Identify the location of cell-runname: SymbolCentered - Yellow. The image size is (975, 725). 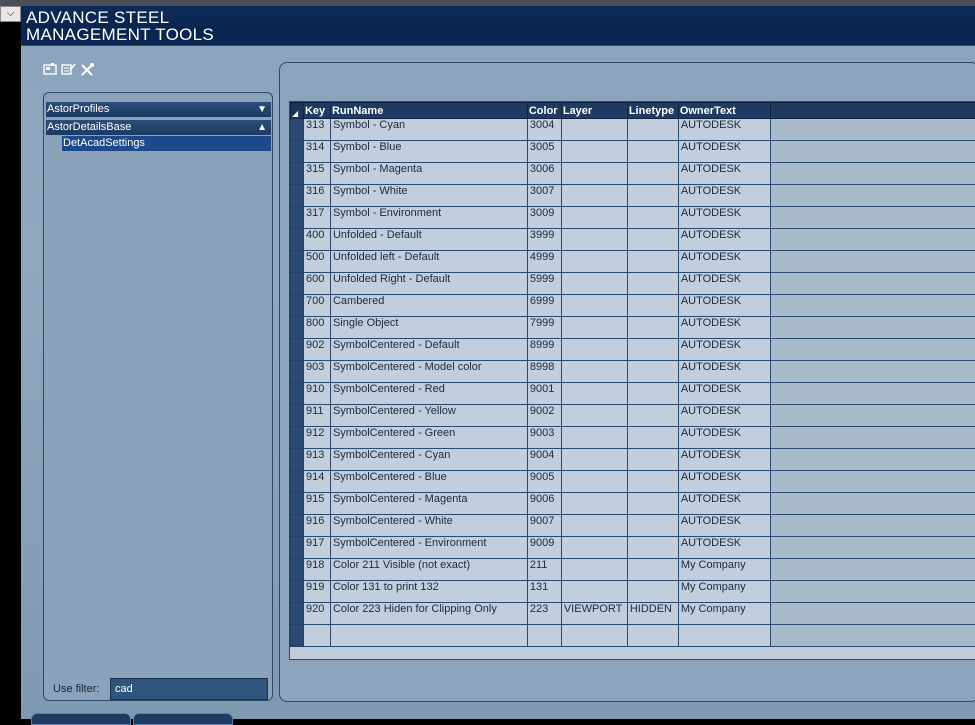
(428, 416).